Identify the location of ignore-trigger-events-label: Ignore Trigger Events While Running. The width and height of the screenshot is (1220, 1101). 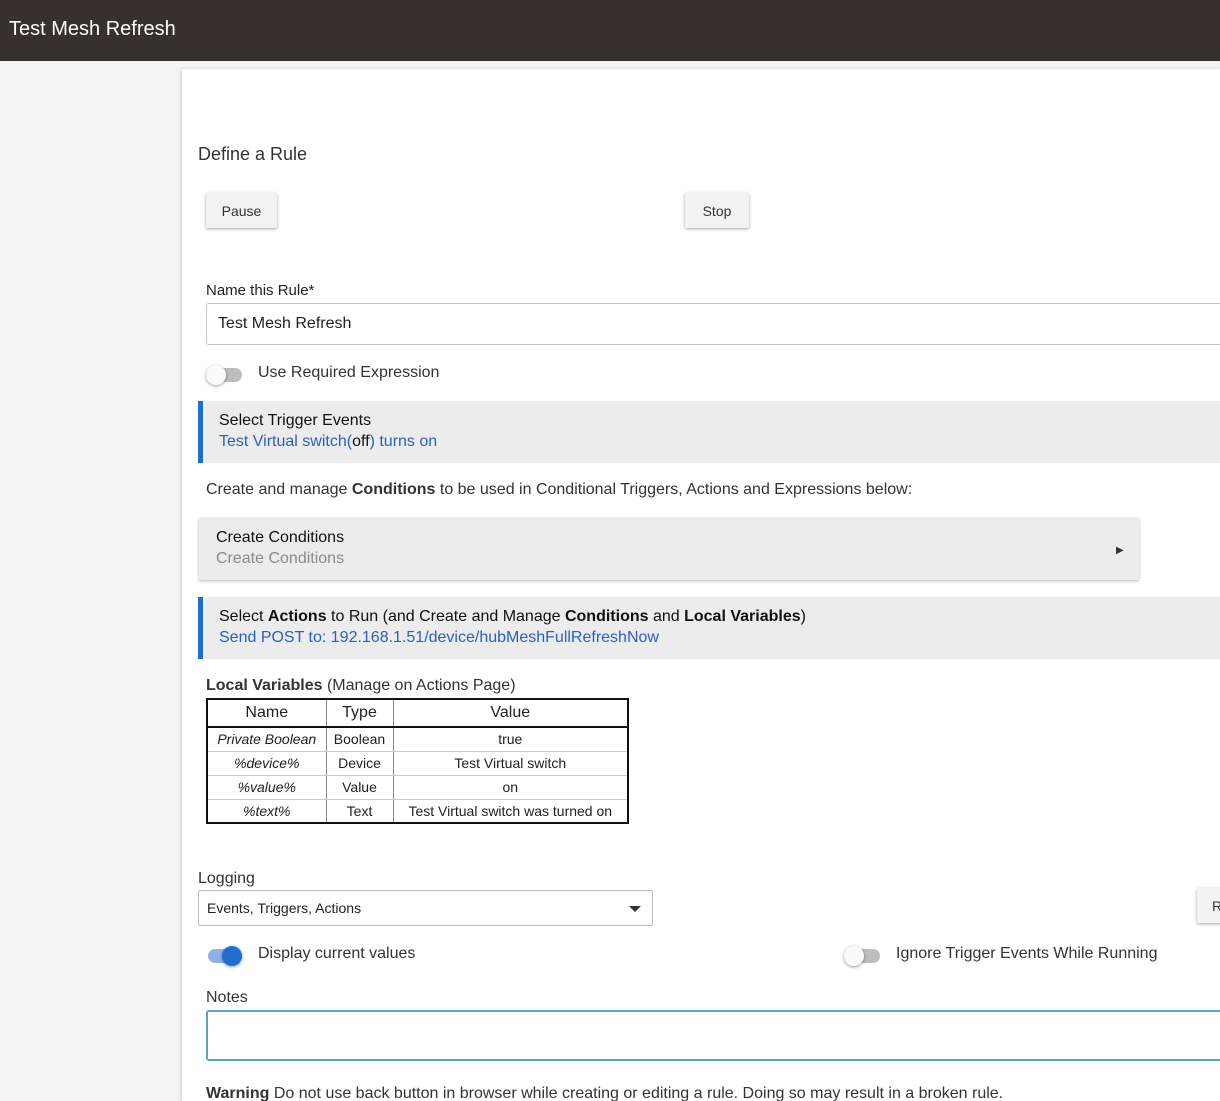
(1027, 953).